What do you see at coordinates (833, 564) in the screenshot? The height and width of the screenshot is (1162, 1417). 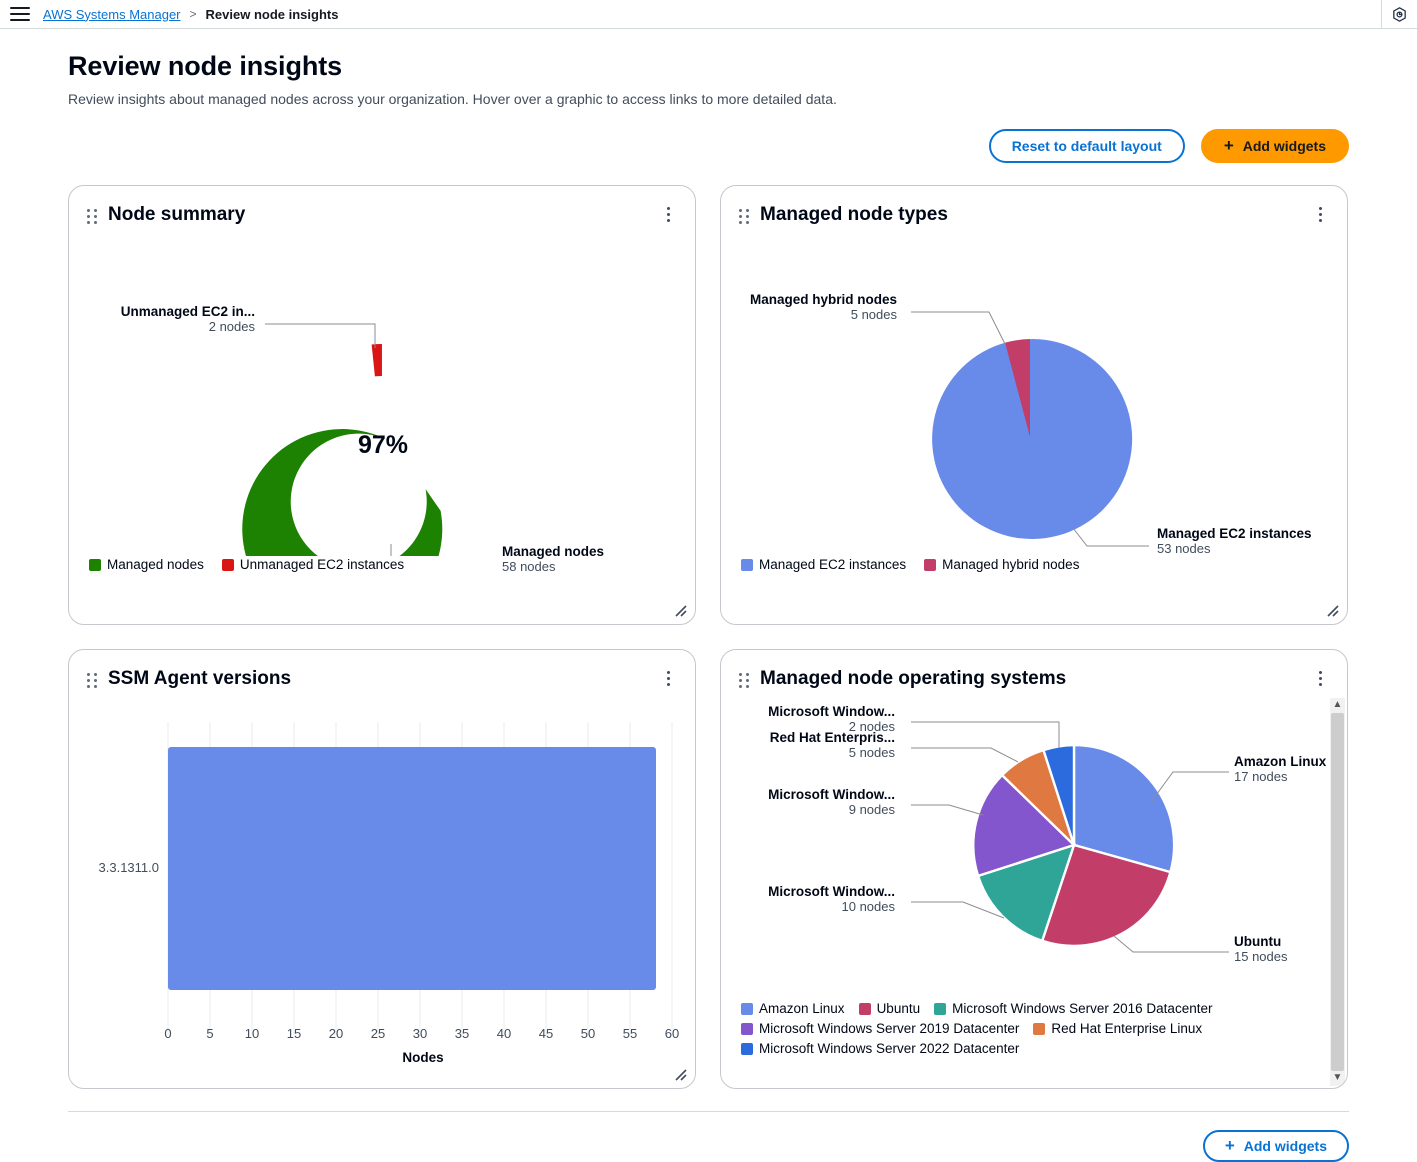 I see `legend-label: Managed EC2 instances` at bounding box center [833, 564].